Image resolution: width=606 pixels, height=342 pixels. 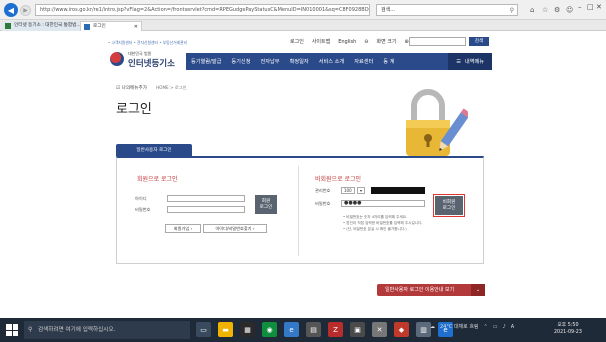 I want to click on network-icon: ▭, so click(x=495, y=327).